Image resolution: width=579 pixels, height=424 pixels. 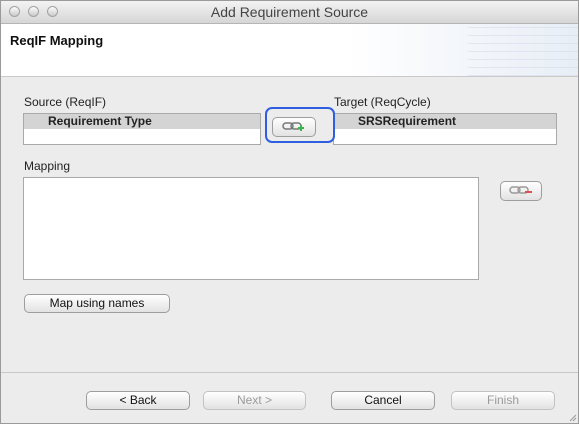 I want to click on back-button: < Back, so click(x=138, y=400).